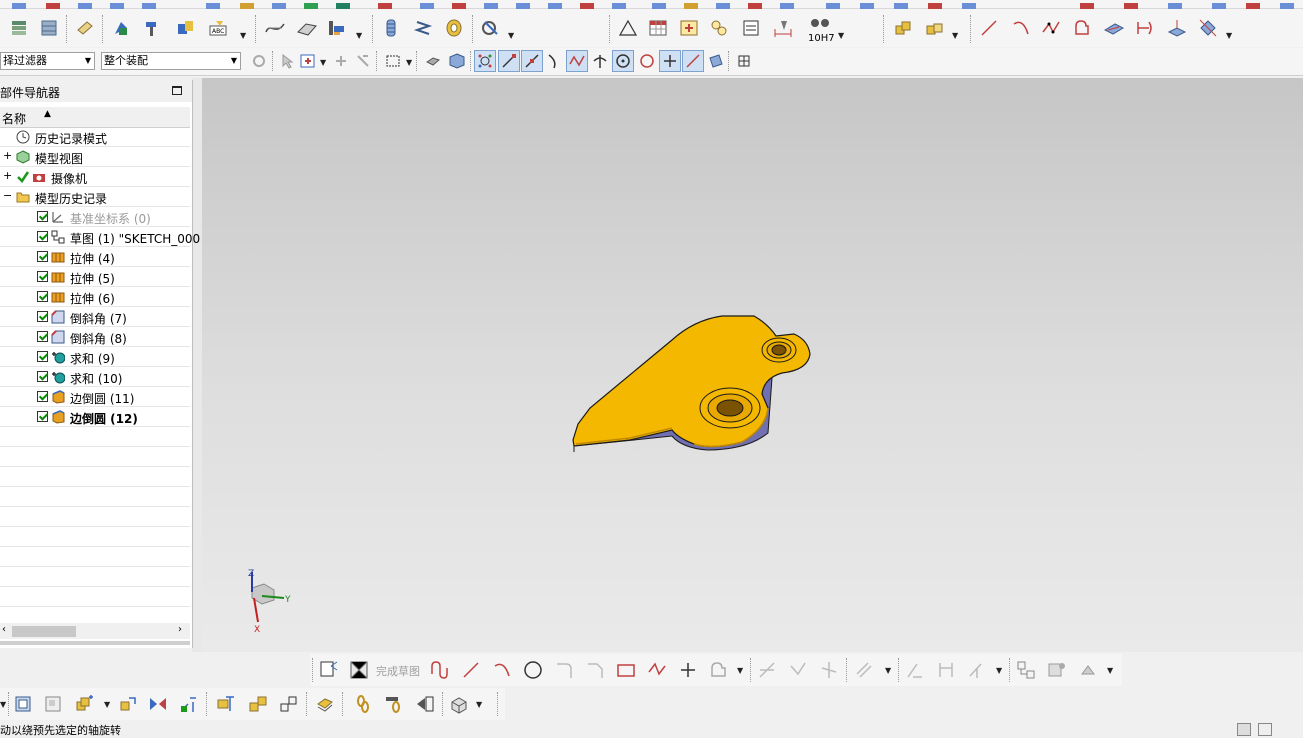  What do you see at coordinates (23, 704) in the screenshot?
I see `assembly-navigator-icon` at bounding box center [23, 704].